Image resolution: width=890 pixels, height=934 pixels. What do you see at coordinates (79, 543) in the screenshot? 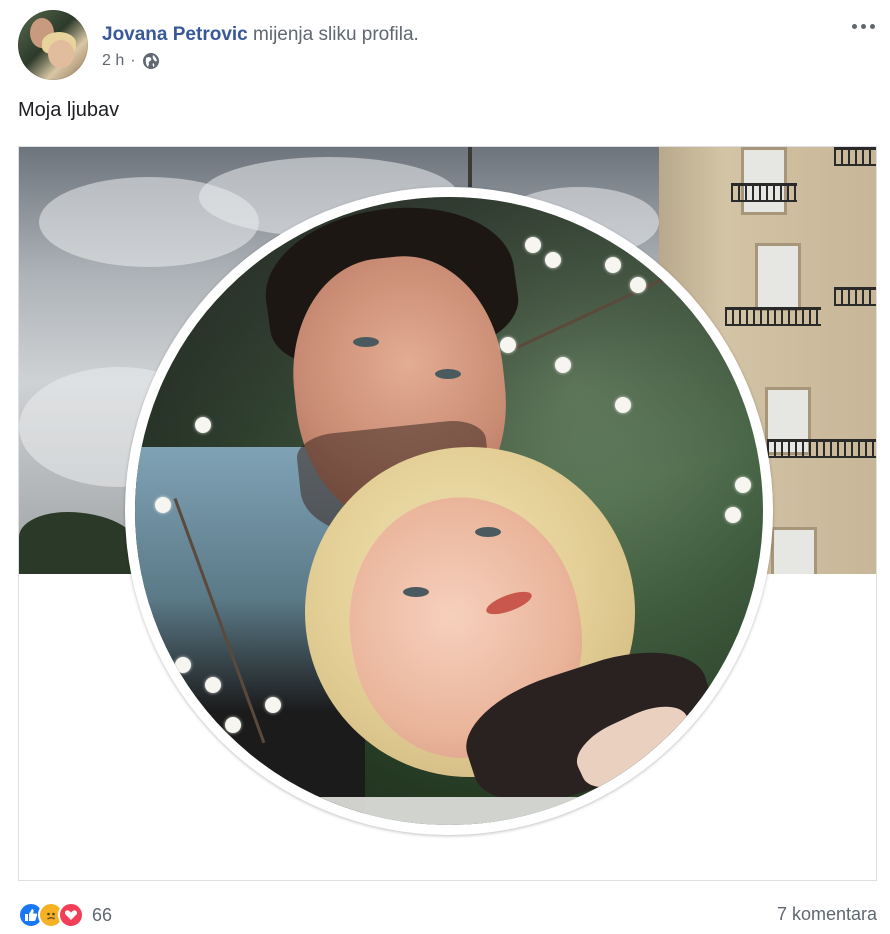
I see `trees` at bounding box center [79, 543].